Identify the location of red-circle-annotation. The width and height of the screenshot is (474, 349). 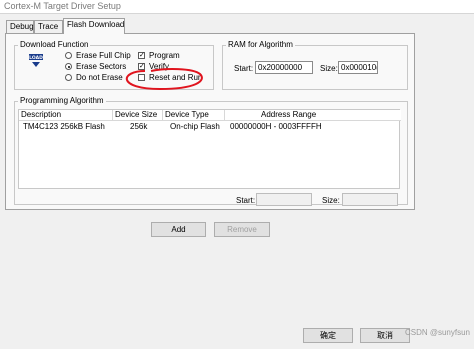
(164, 79).